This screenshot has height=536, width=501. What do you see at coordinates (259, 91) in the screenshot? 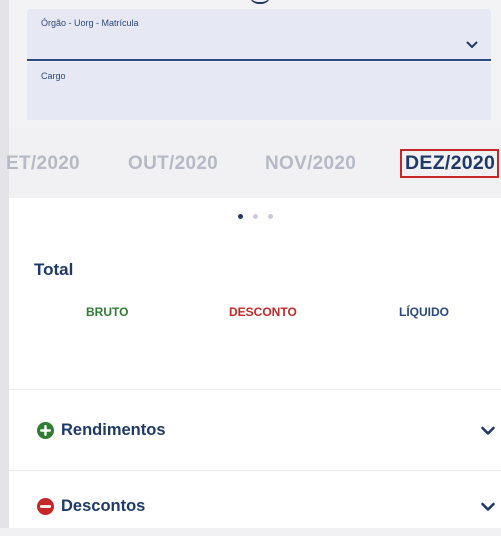
I see `cargo-field: Cargo` at bounding box center [259, 91].